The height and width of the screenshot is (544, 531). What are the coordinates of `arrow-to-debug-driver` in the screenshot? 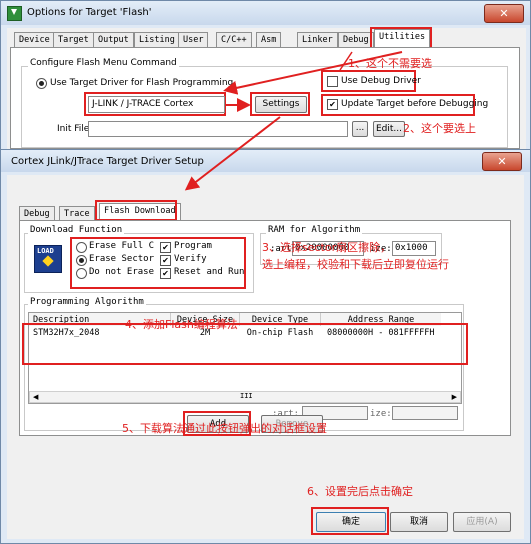 It's located at (346, 61).